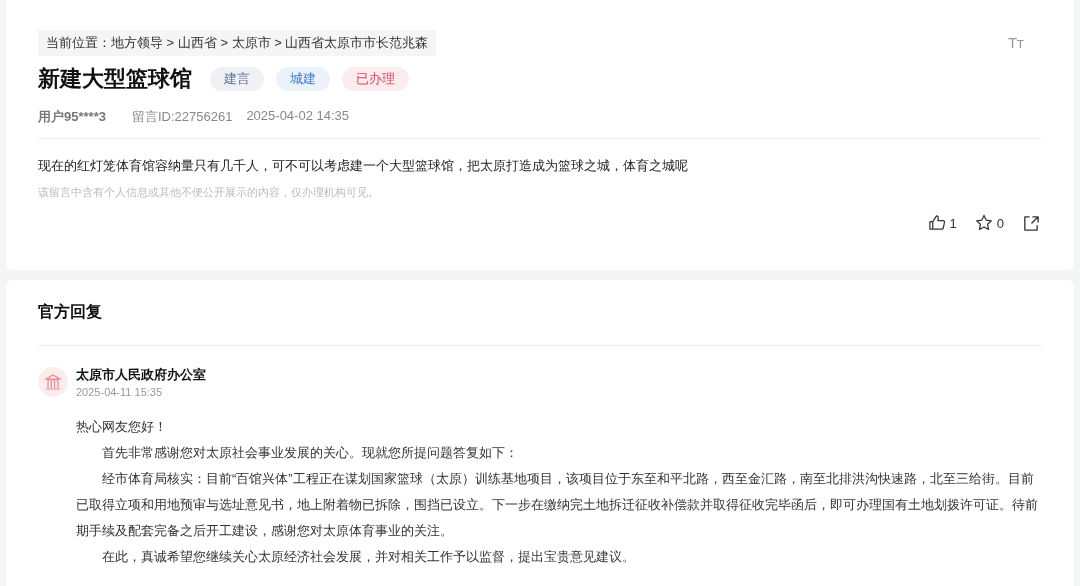 This screenshot has width=1080, height=586. I want to click on tag: 已办理, so click(375, 79).